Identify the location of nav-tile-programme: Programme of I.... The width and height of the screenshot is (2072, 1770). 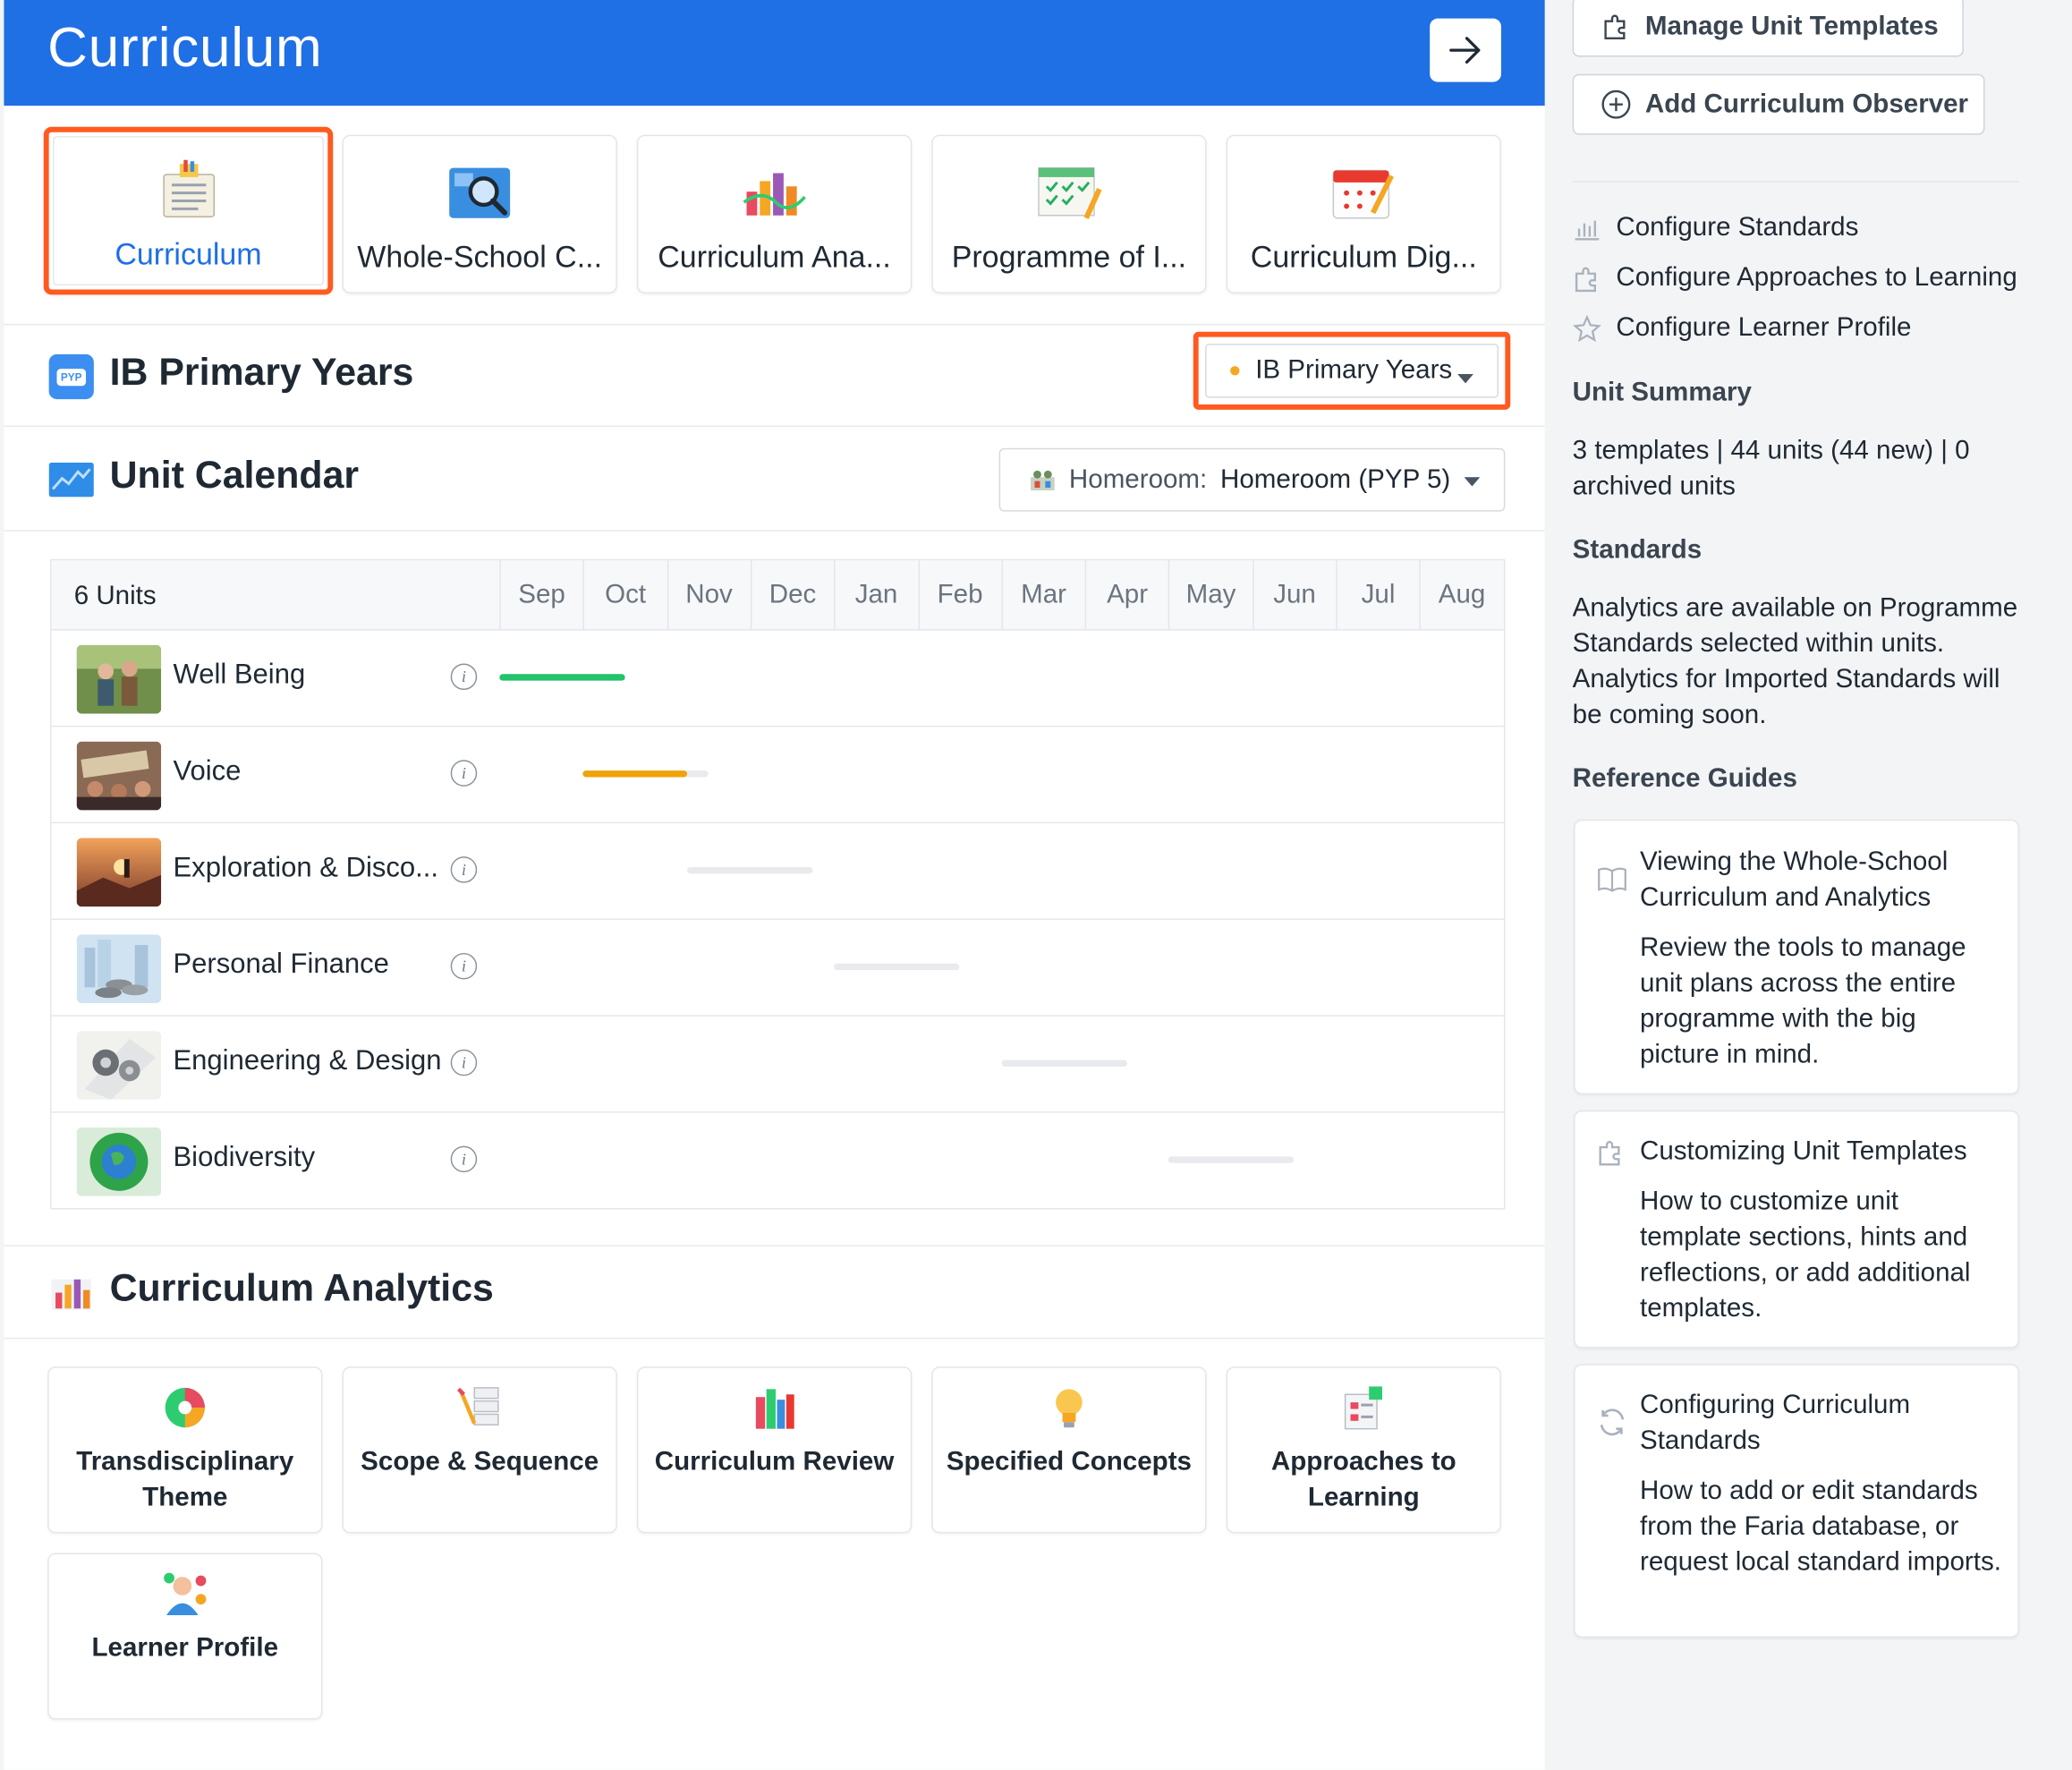
(1069, 214).